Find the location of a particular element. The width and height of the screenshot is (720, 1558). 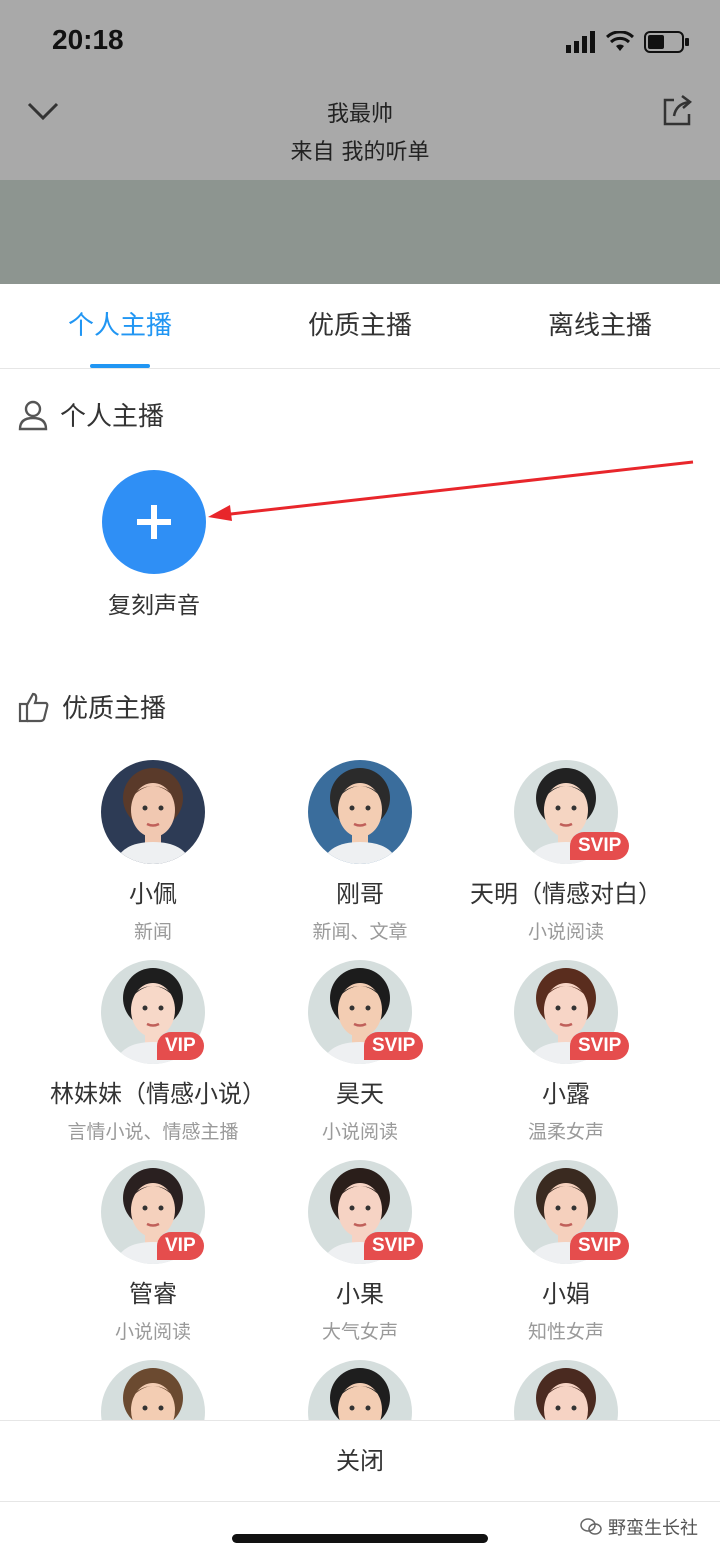

personal-section-title: 个人主播 is located at coordinates (112, 417).